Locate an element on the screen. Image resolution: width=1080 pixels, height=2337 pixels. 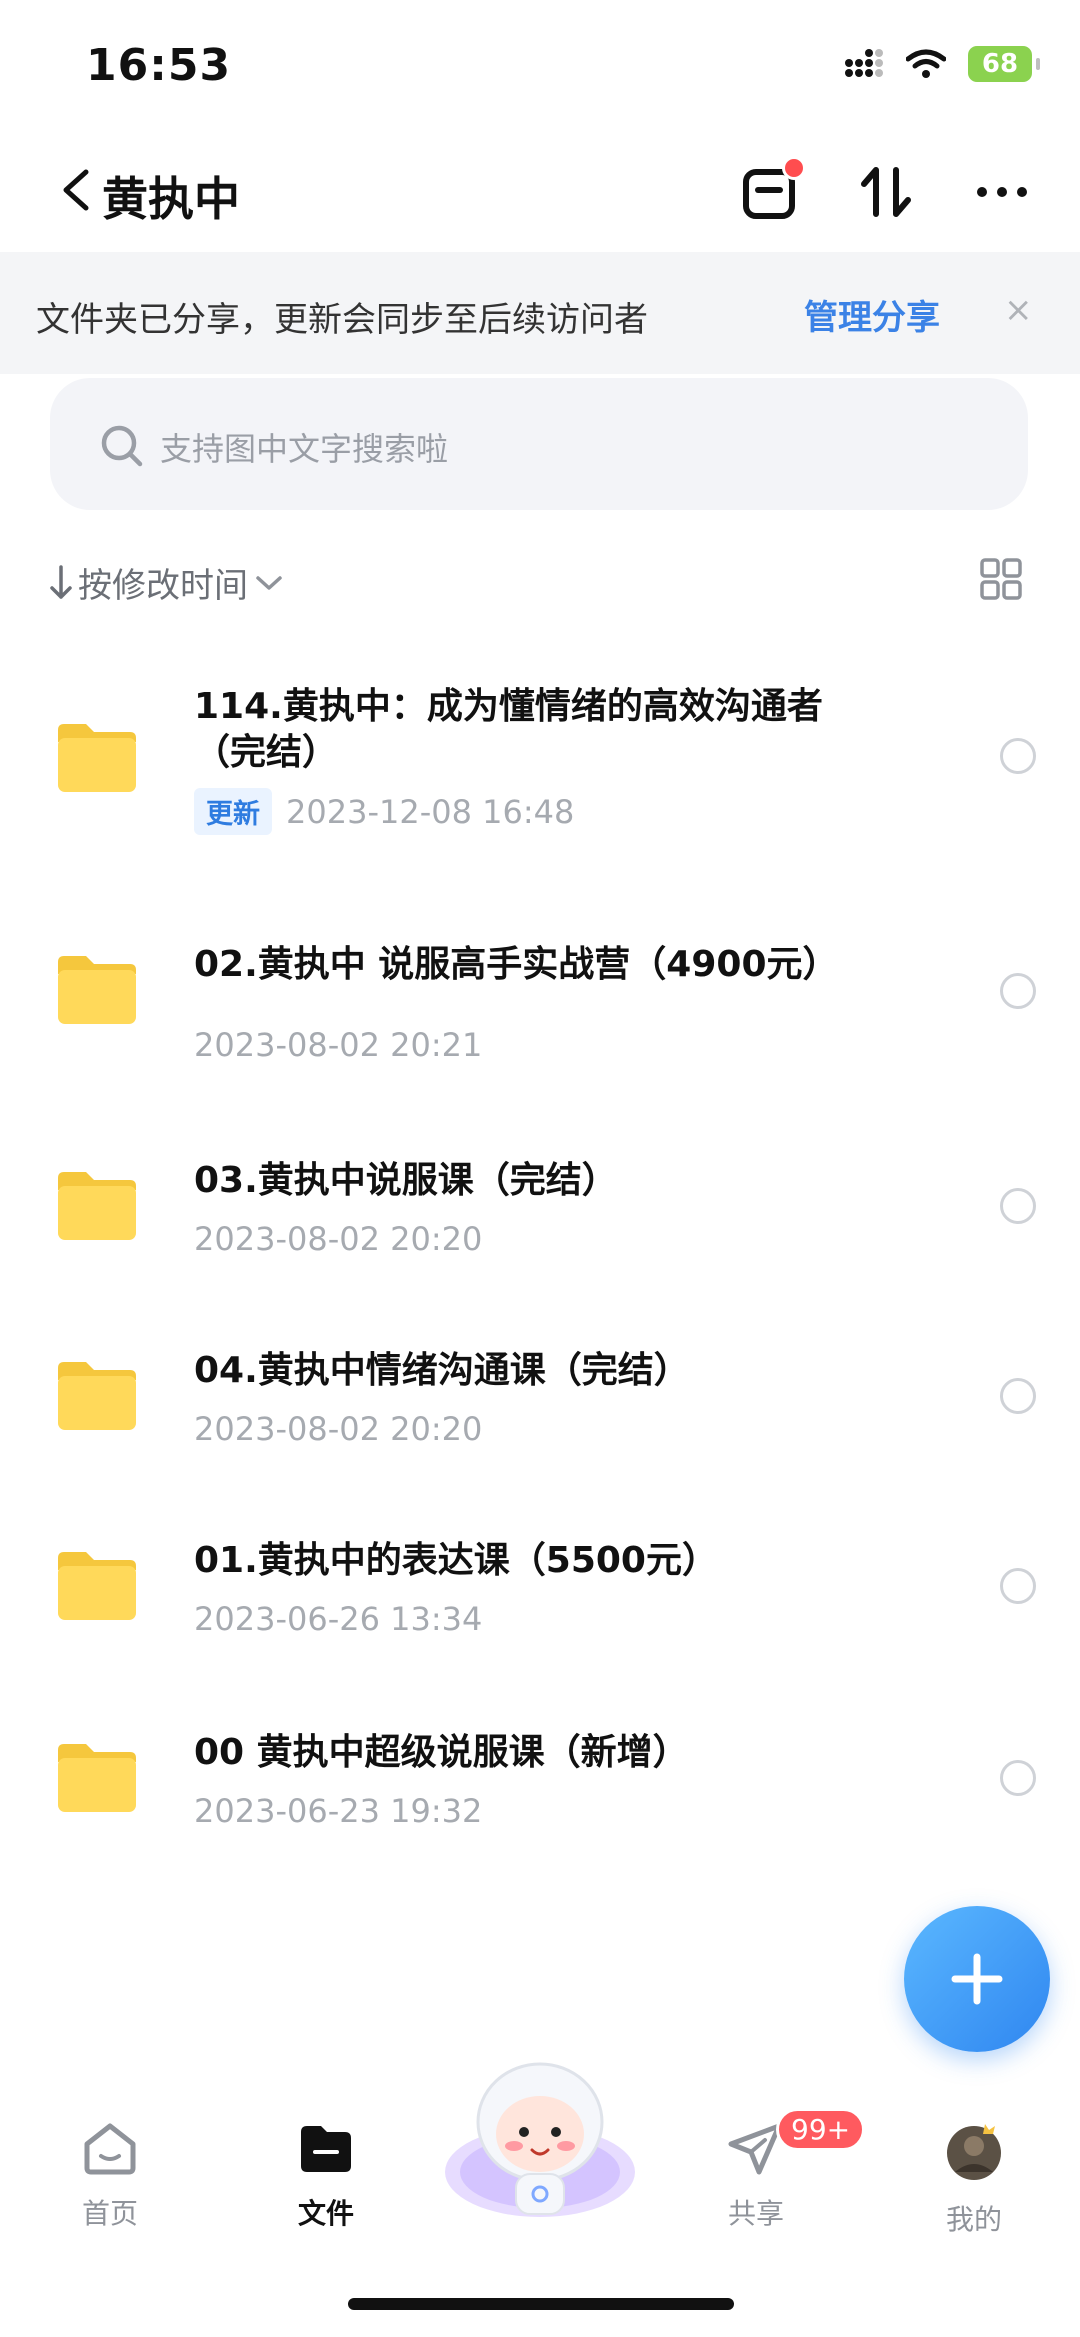
status-icons: 68 is located at coordinates (942, 64).